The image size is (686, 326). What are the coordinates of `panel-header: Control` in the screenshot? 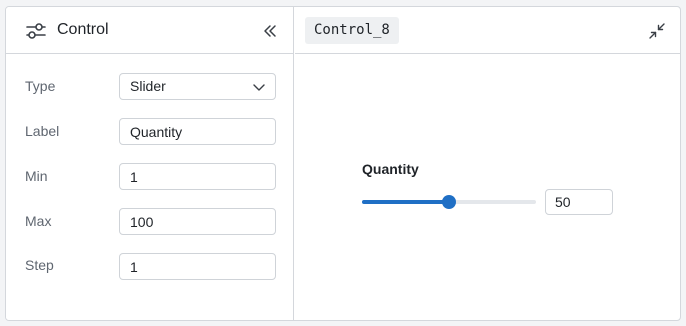 It's located at (149, 30).